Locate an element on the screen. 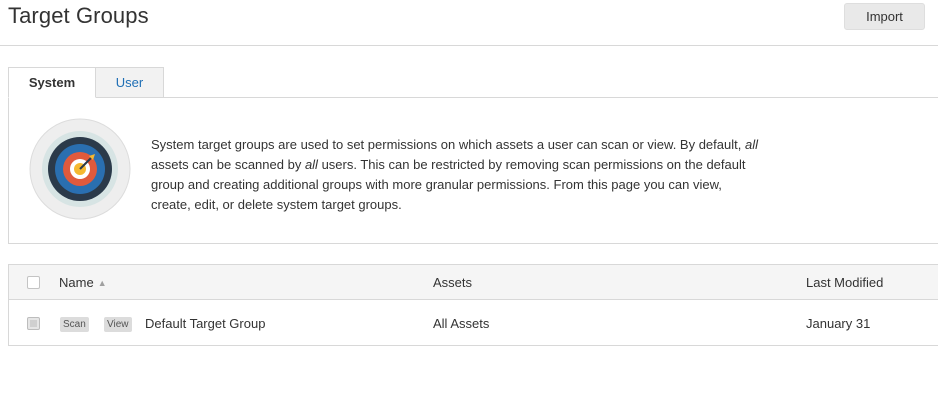  page-title: Target Groups is located at coordinates (78, 15).